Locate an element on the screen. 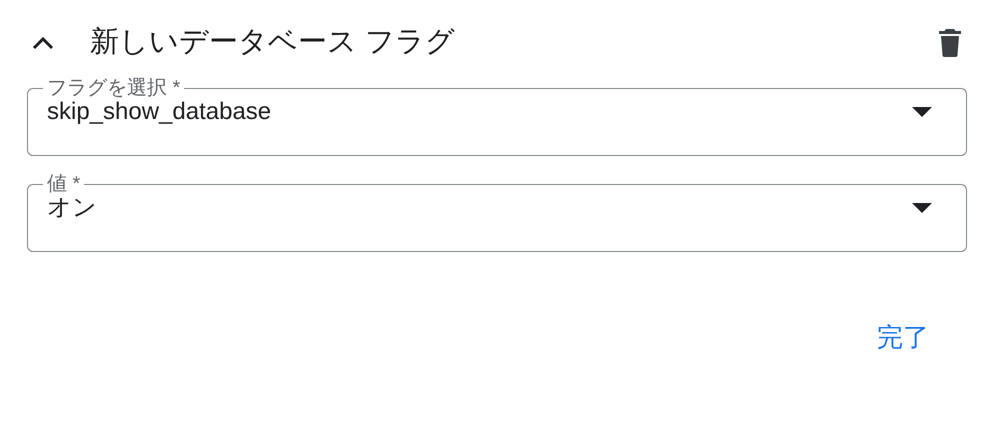  chevron-icon is located at coordinates (43, 43).